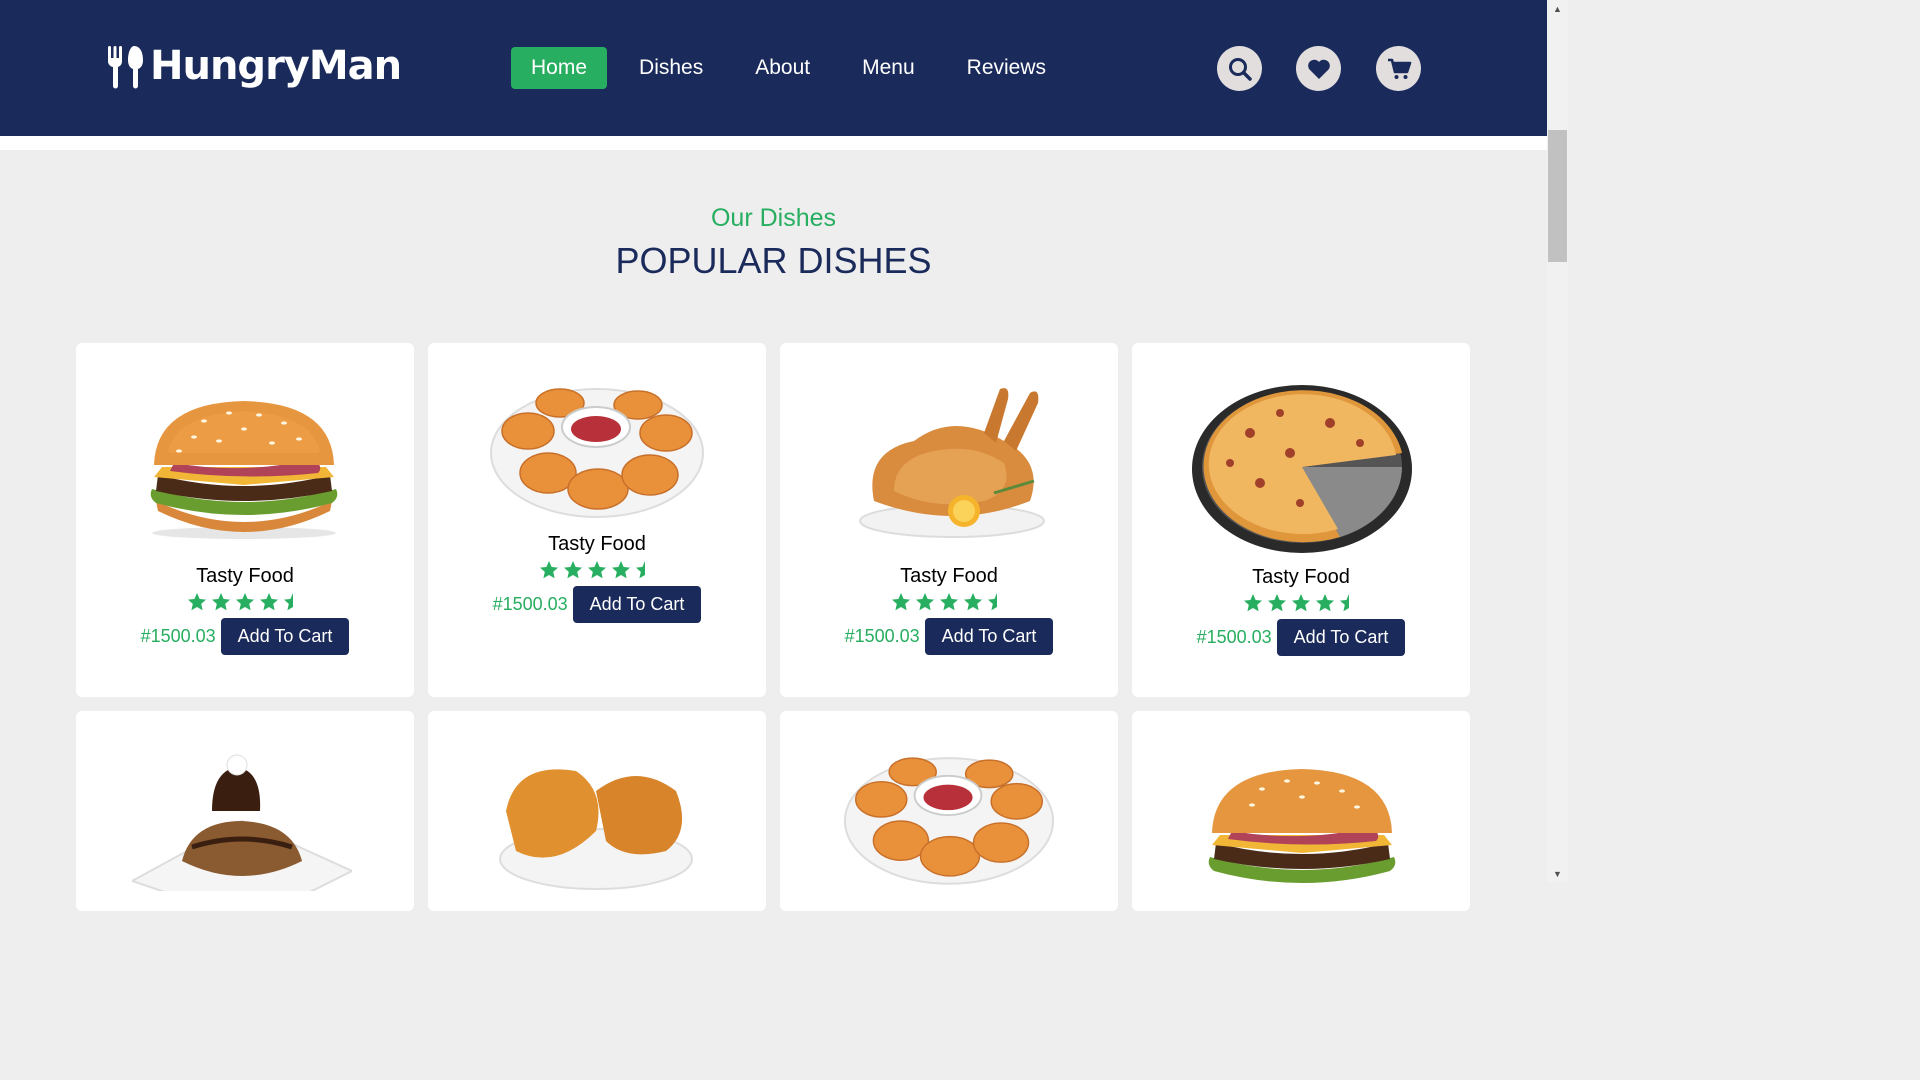 The image size is (1920, 1080). I want to click on header-divider, so click(773, 143).